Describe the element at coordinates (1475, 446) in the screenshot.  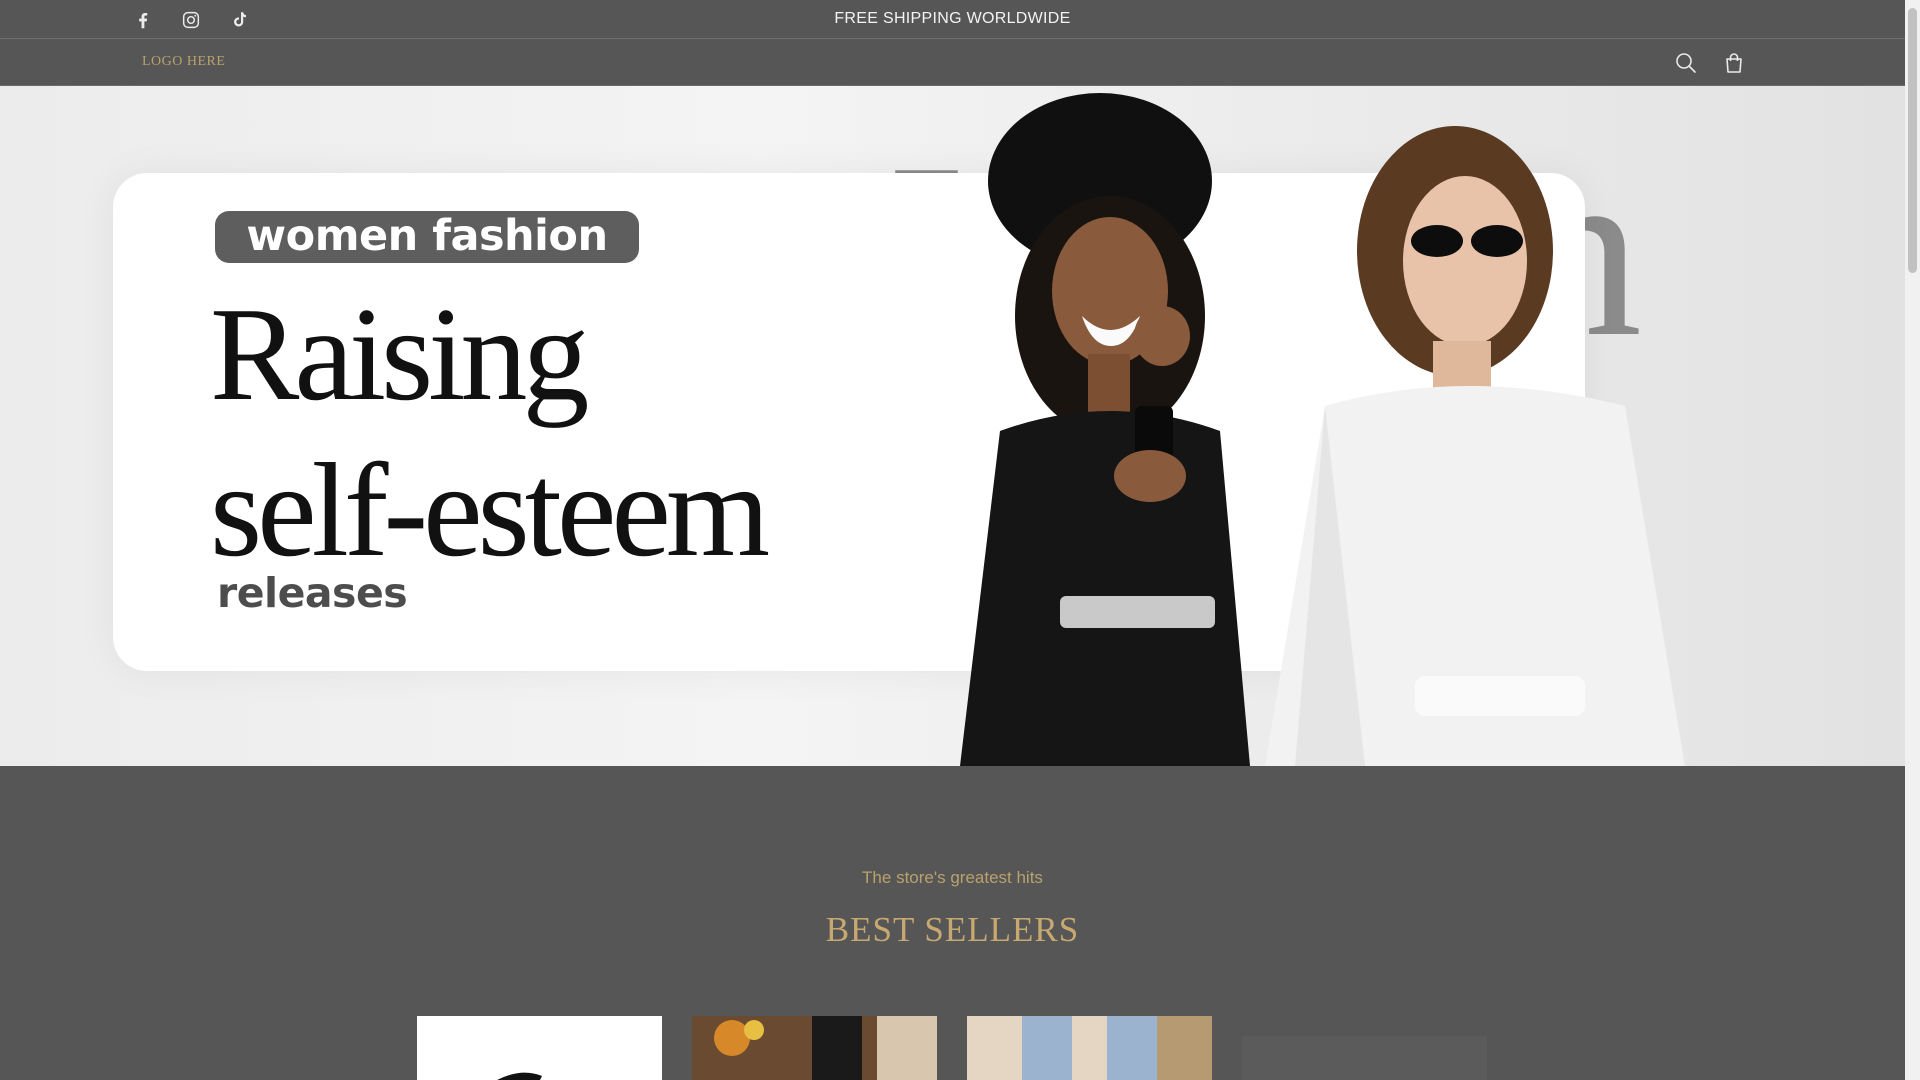
I see `model-white-dress-image` at that location.